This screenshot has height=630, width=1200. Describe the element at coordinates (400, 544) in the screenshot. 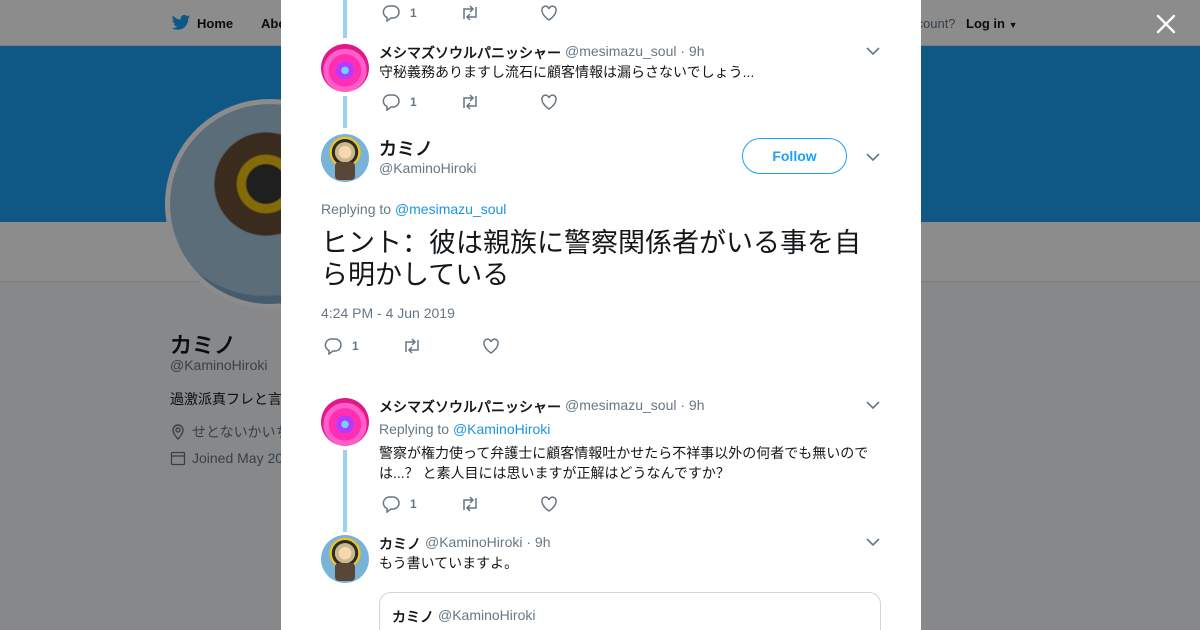

I see `tweet-author-name: カミノ` at that location.